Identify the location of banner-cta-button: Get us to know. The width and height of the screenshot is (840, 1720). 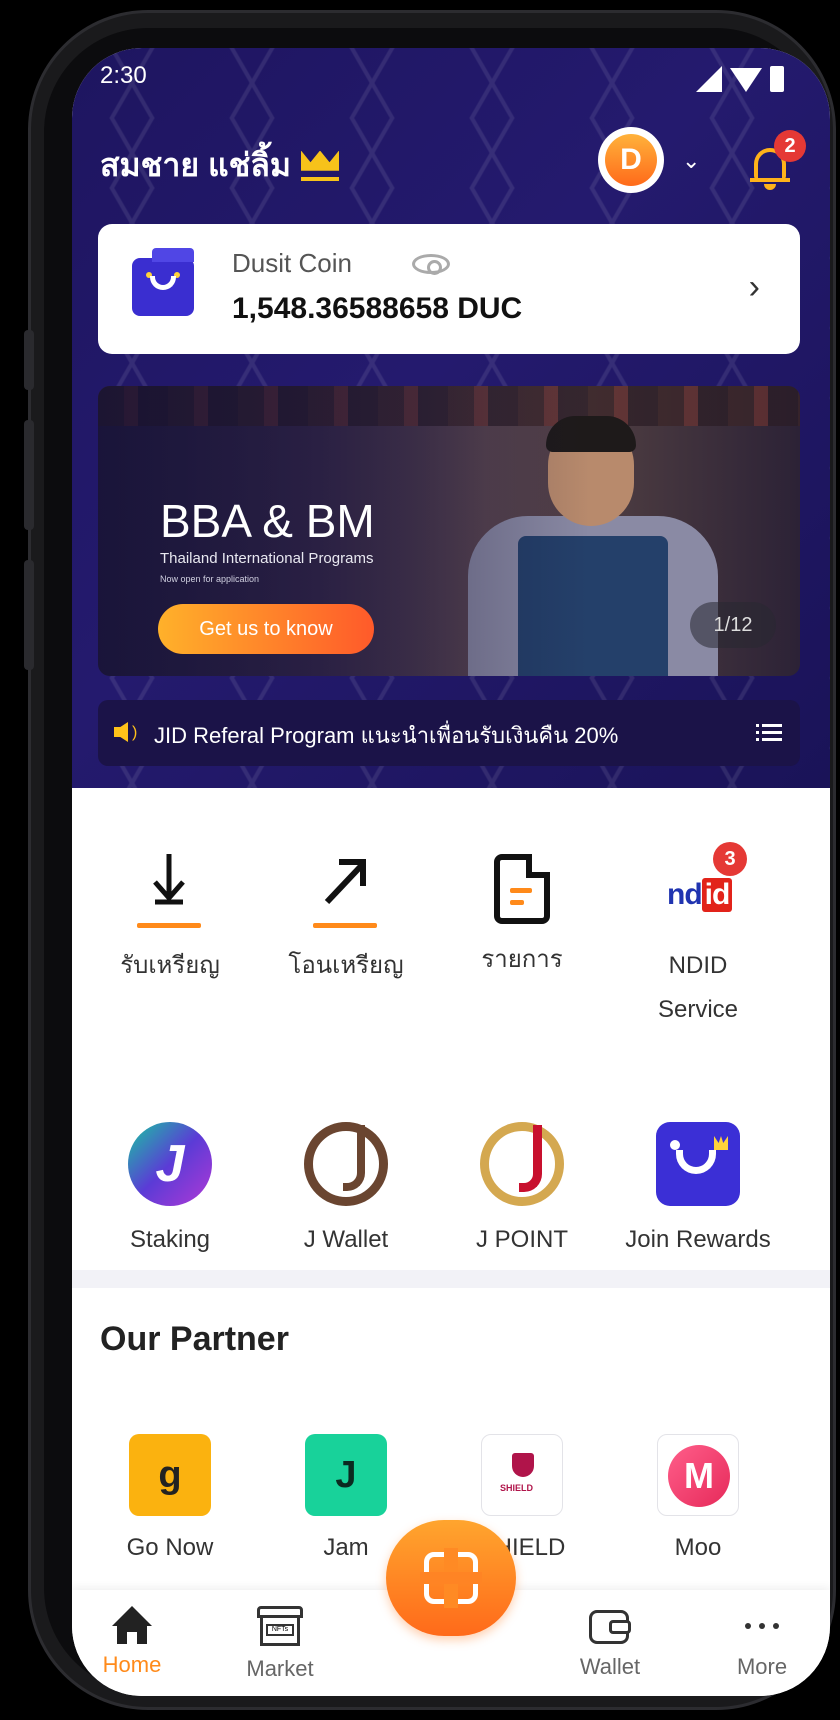
(266, 629).